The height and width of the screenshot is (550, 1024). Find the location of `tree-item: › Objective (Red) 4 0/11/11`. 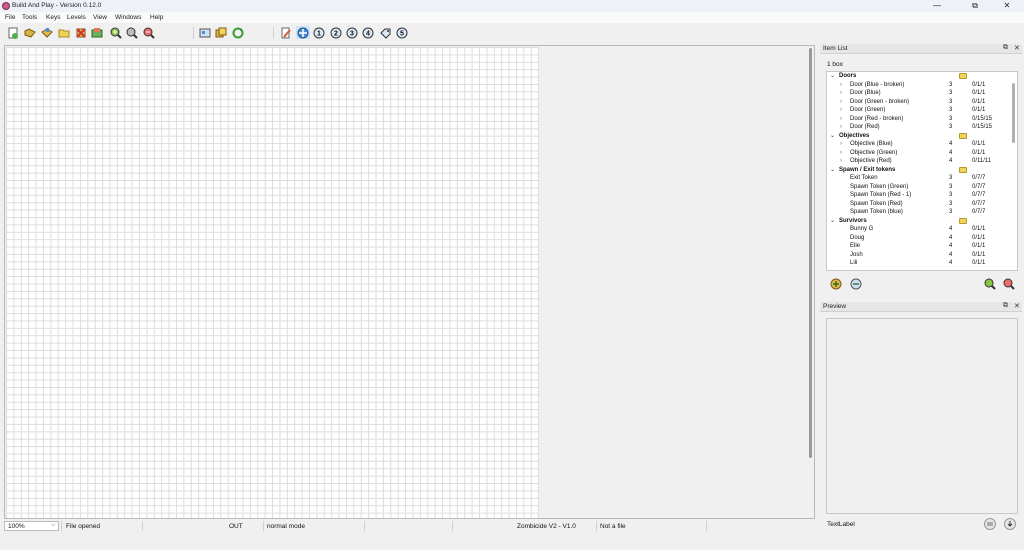

tree-item: › Objective (Red) 4 0/11/11 is located at coordinates (922, 161).